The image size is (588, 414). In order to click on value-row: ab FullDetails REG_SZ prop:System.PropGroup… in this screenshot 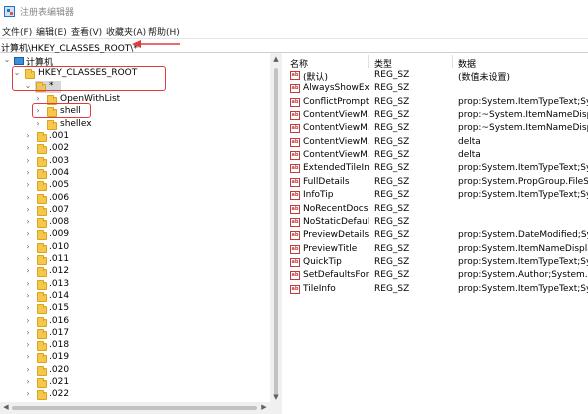, I will do `click(437, 182)`.